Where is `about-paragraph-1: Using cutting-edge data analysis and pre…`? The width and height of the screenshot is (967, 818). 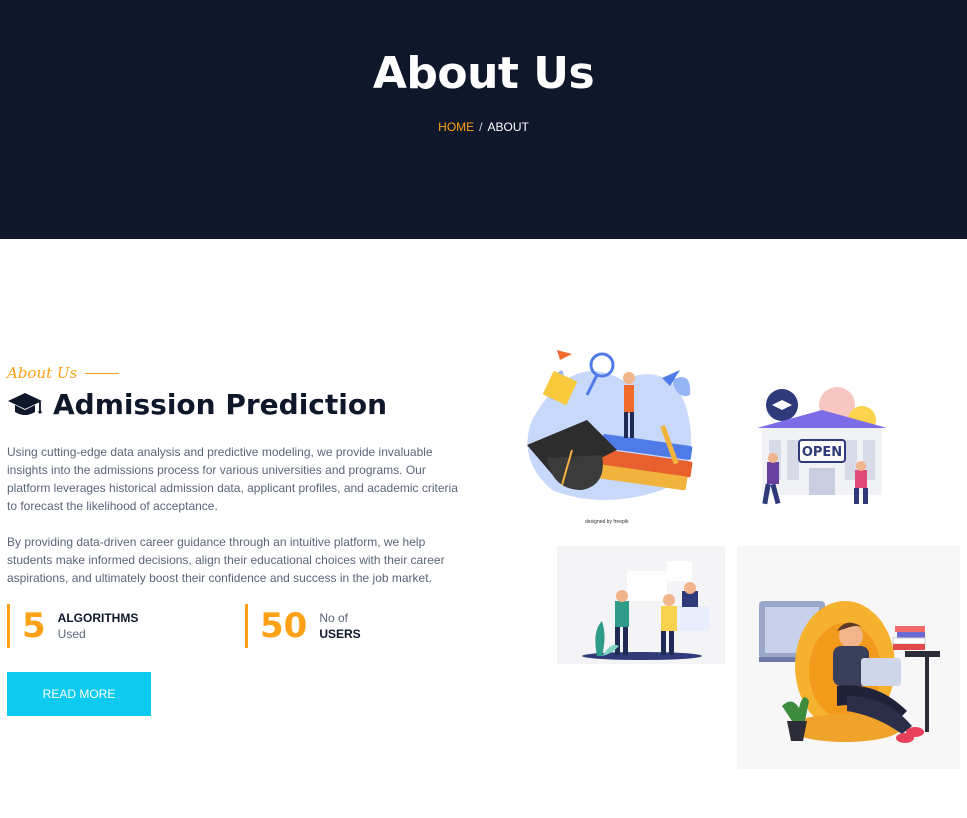 about-paragraph-1: Using cutting-edge data analysis and pre… is located at coordinates (232, 479).